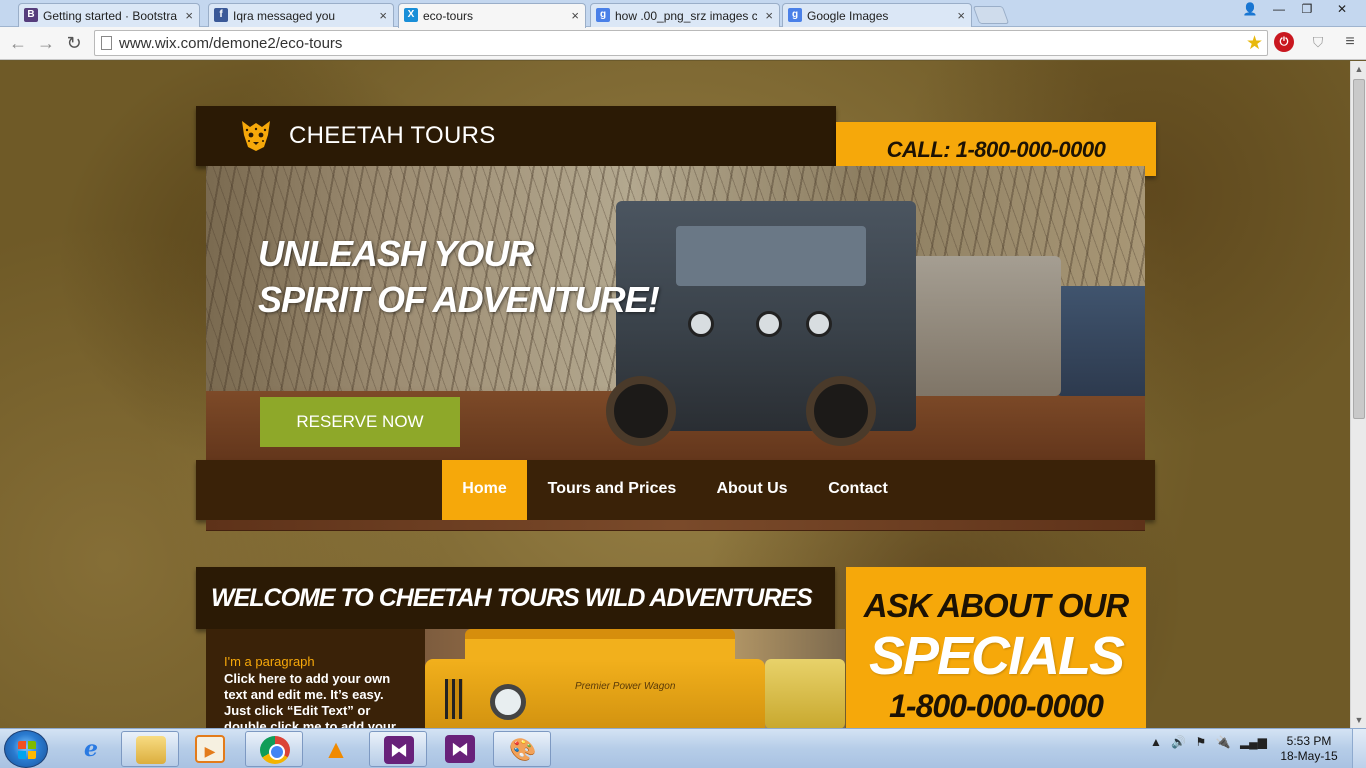 This screenshot has height=768, width=1366. Describe the element at coordinates (46, 43) in the screenshot. I see `forward-arrow-icon: →` at that location.